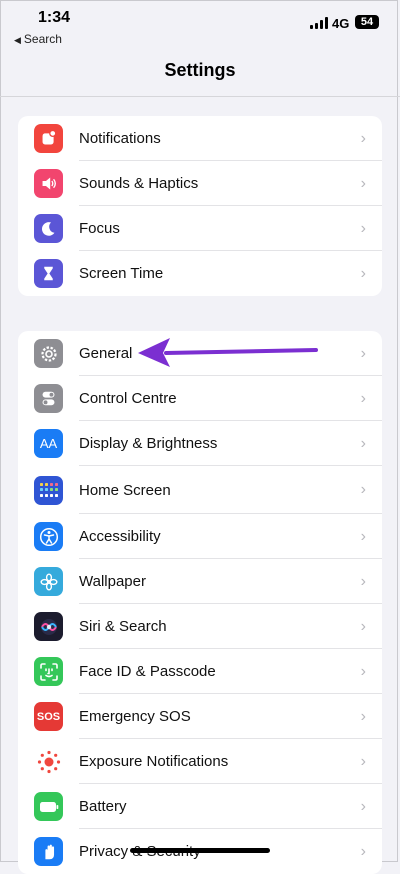  I want to click on settings-row-face-id-passcode: Face ID & Passcode ›, so click(200, 671).